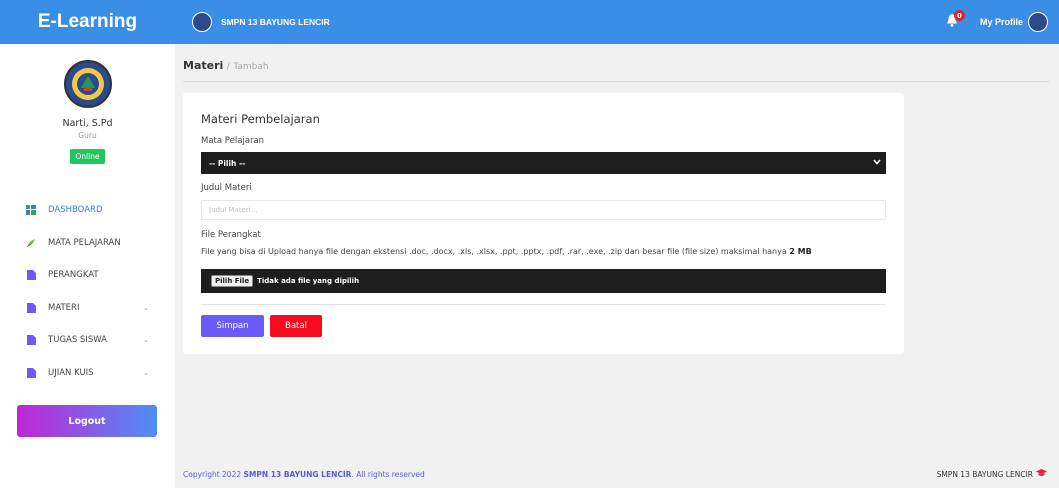 The width and height of the screenshot is (1059, 488). Describe the element at coordinates (260, 119) in the screenshot. I see `card-title: Materi Pembelajaran` at that location.